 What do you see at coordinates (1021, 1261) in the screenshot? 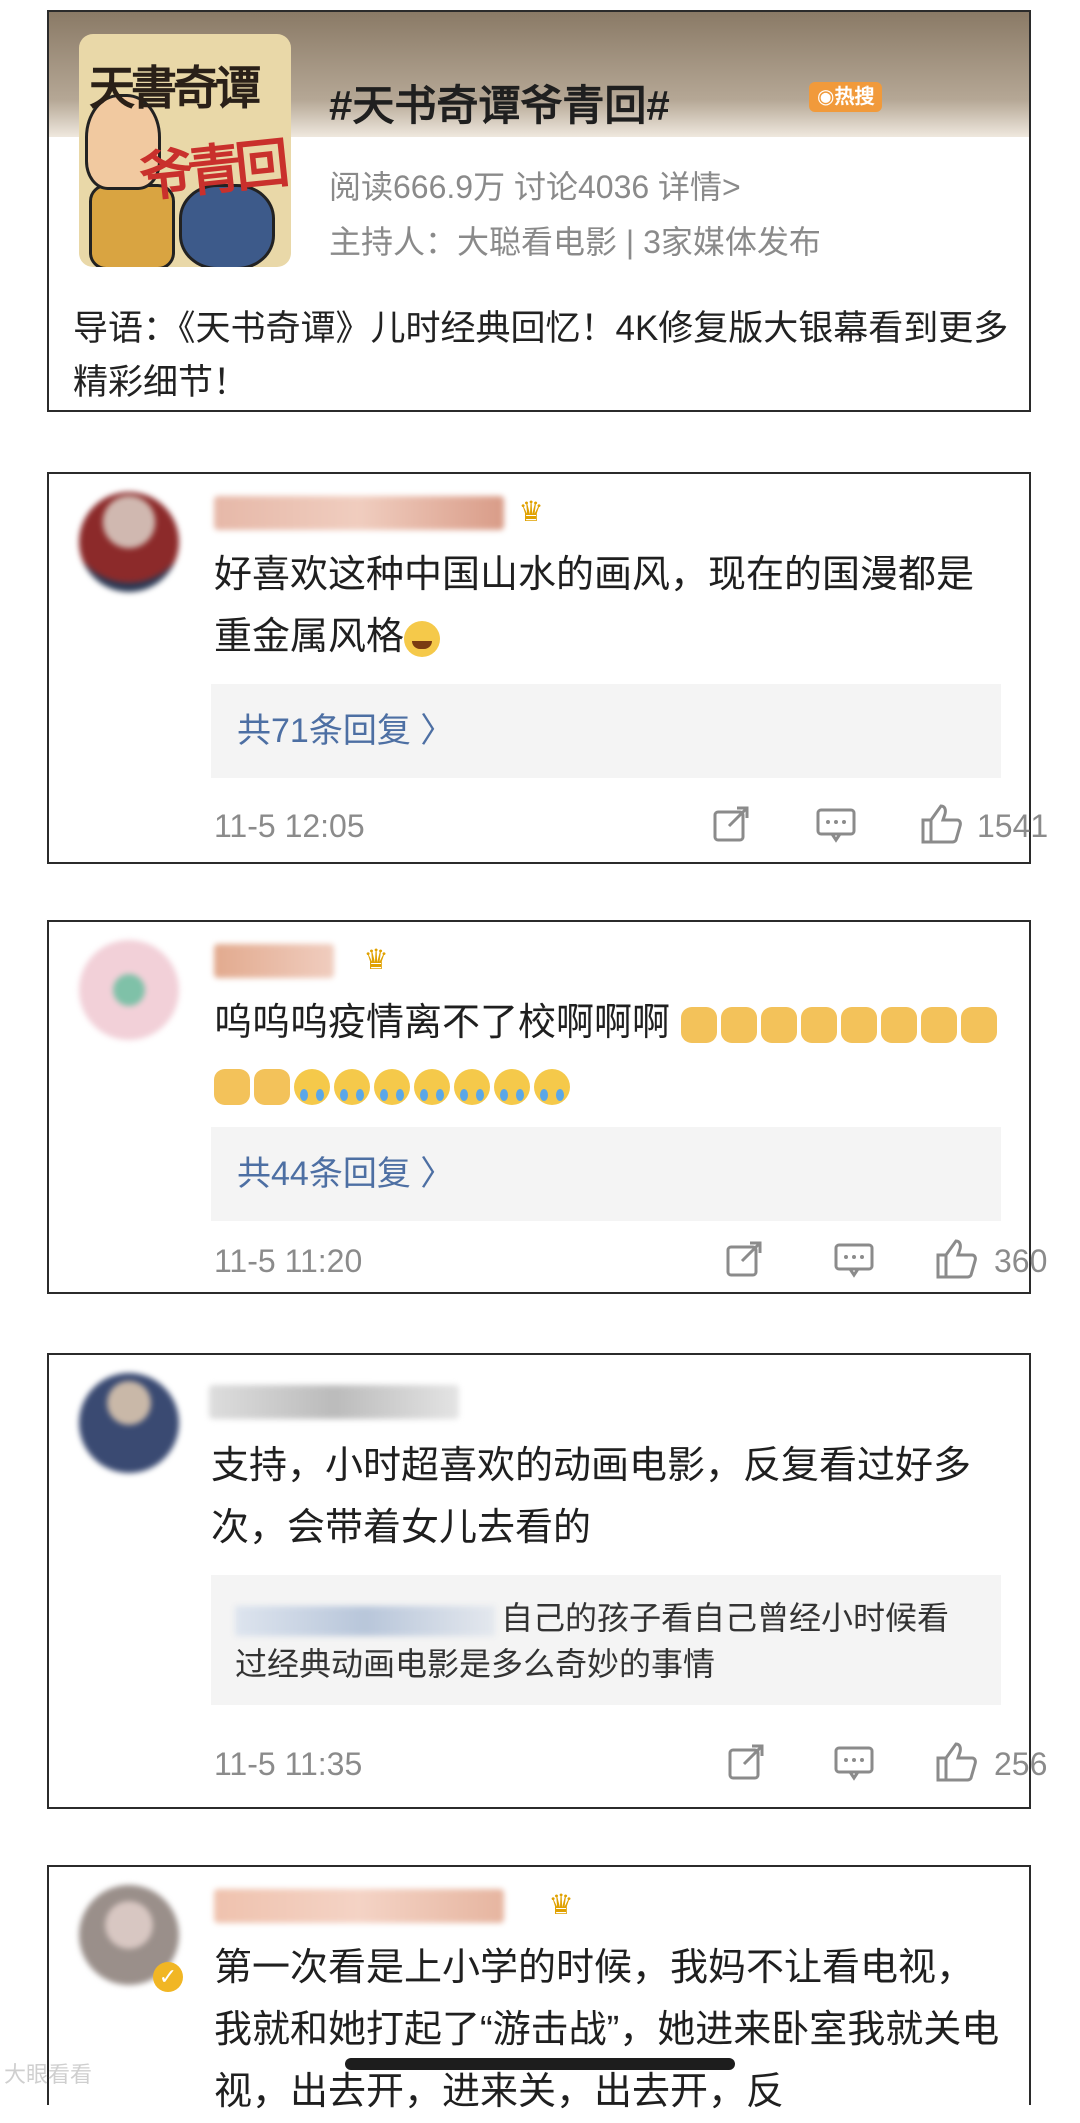
I see `like-count: 360` at bounding box center [1021, 1261].